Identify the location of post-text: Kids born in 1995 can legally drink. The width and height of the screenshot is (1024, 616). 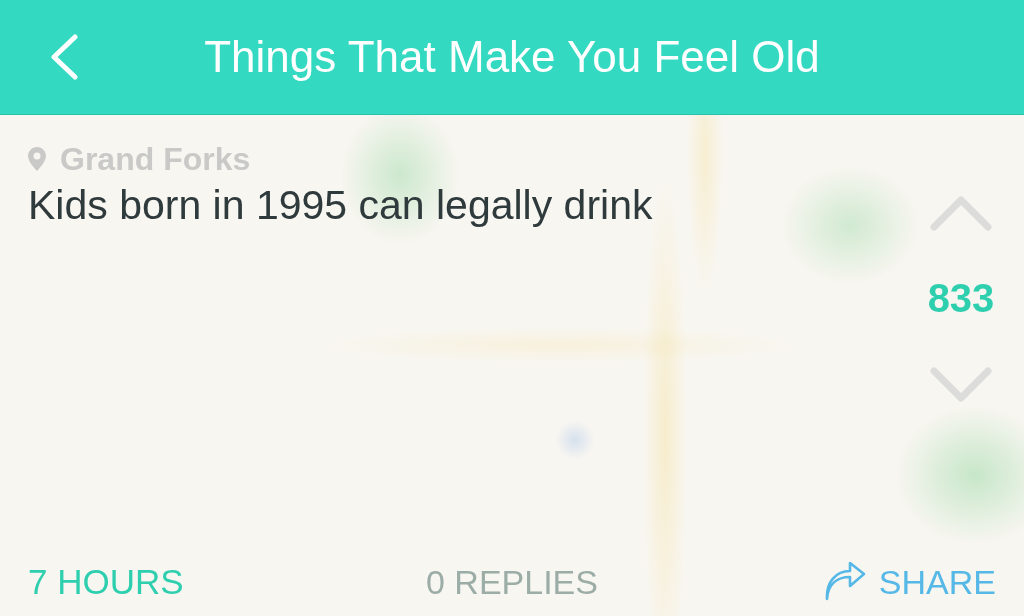
(341, 205).